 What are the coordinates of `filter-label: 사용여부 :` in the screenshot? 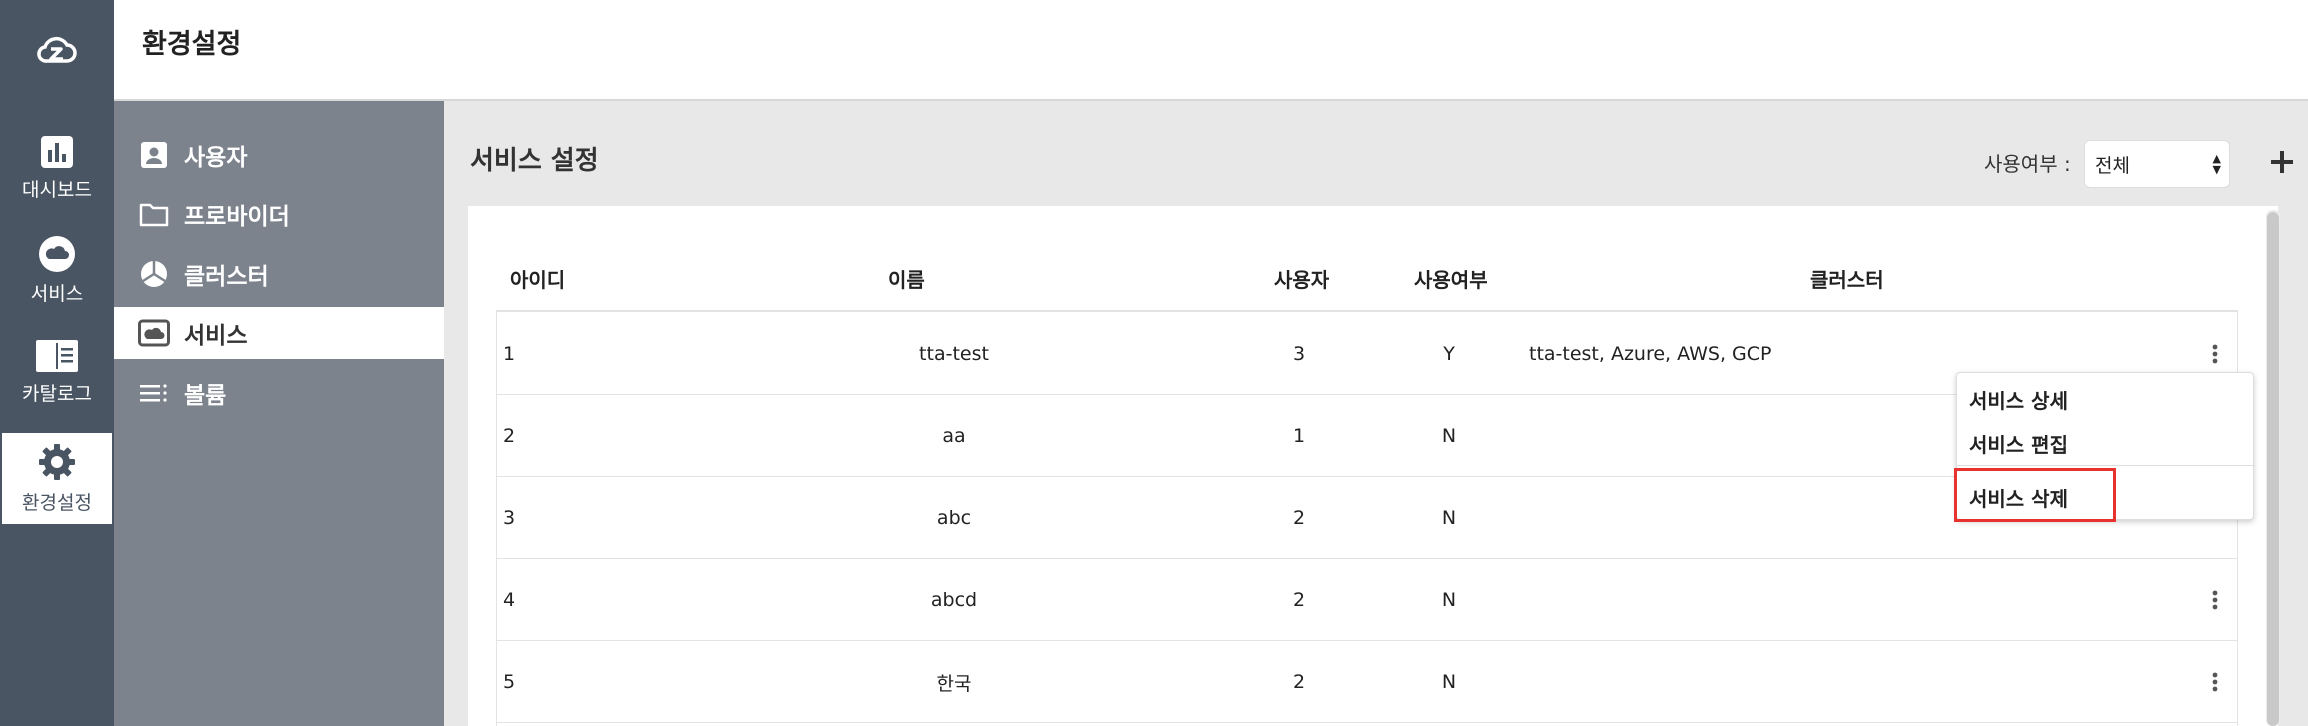 It's located at (2027, 164).